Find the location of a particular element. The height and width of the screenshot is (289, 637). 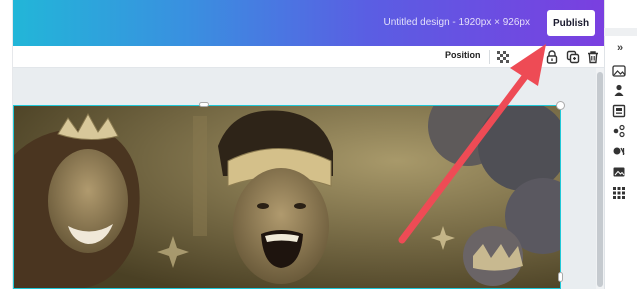

resize-handle-right is located at coordinates (560, 277).